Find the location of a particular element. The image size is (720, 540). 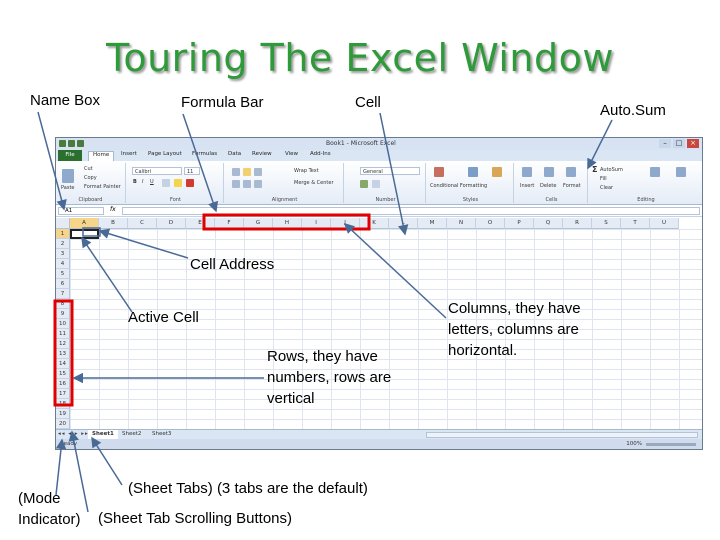

horizontal-scrollbar is located at coordinates (562, 435).